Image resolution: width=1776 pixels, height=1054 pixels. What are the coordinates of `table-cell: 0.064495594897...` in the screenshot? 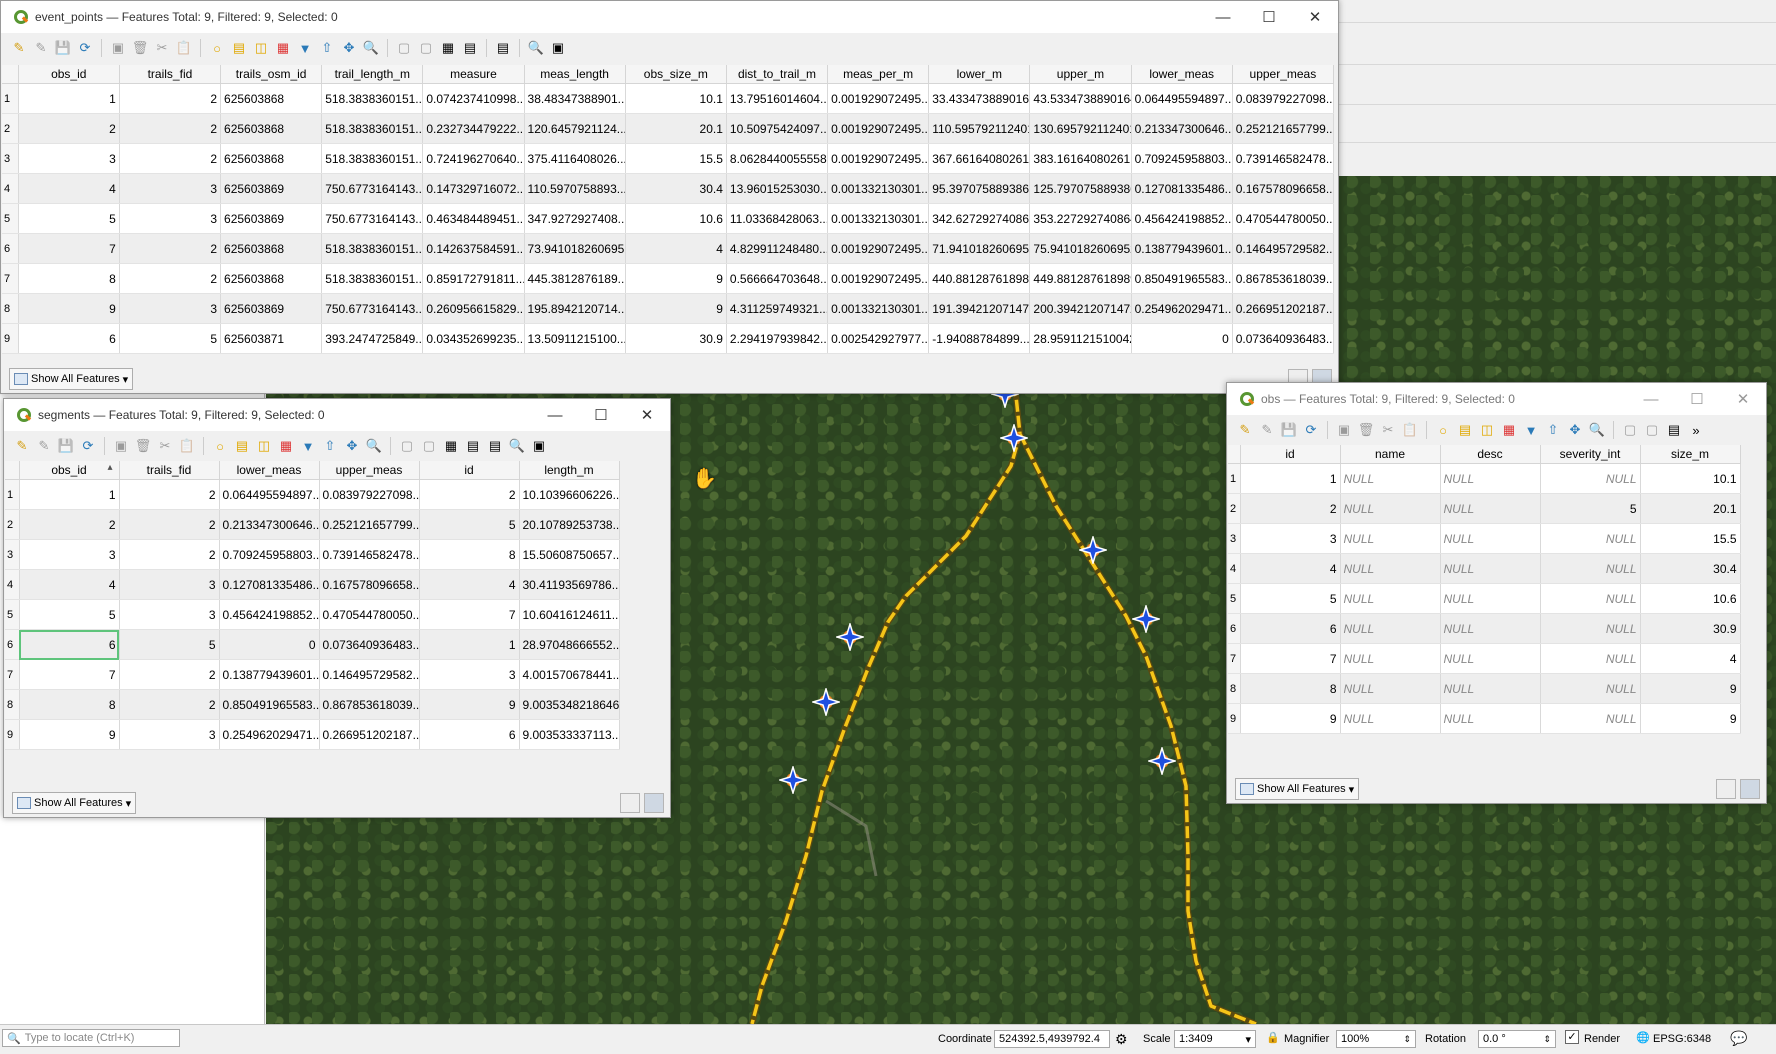 It's located at (269, 494).